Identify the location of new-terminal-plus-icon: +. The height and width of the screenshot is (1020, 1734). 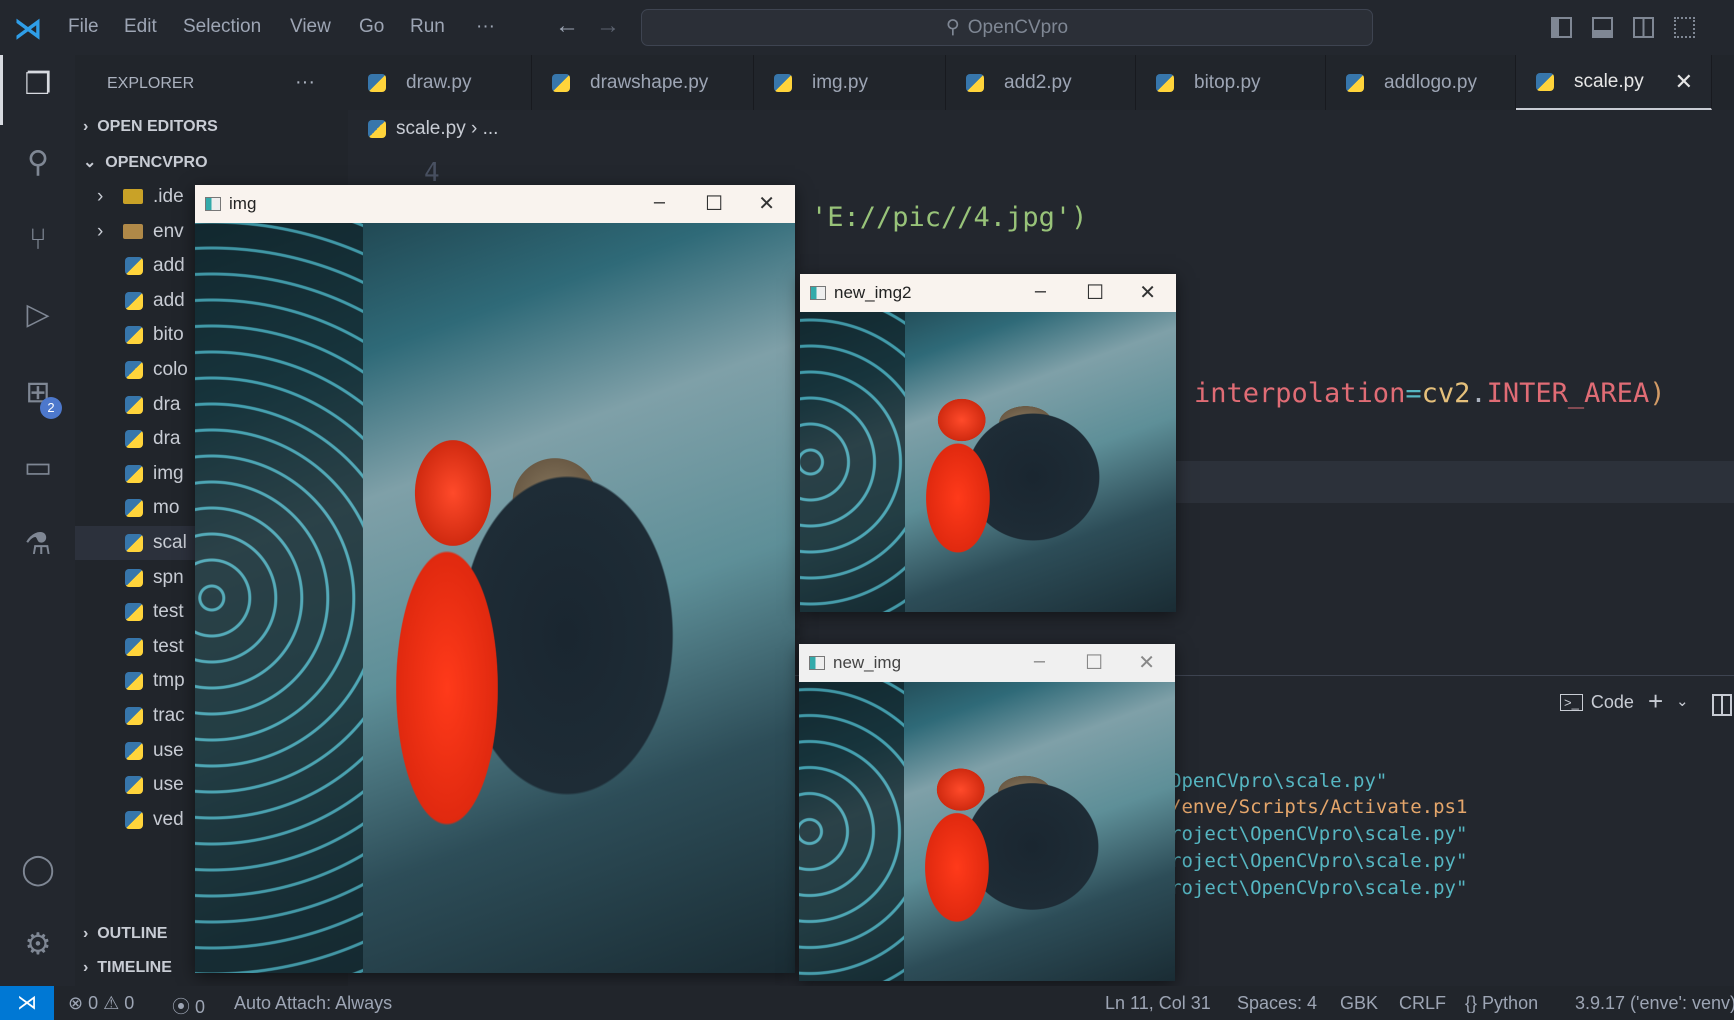
(1655, 701).